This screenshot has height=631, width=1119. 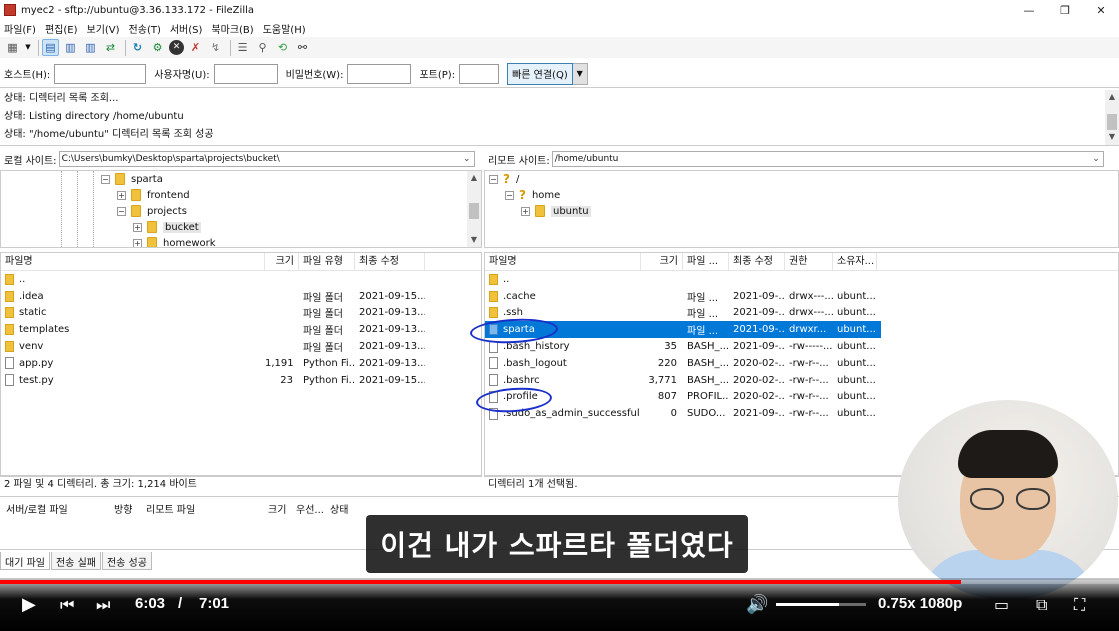 I want to click on tab-queued-files: 대기 파일, so click(x=25, y=561).